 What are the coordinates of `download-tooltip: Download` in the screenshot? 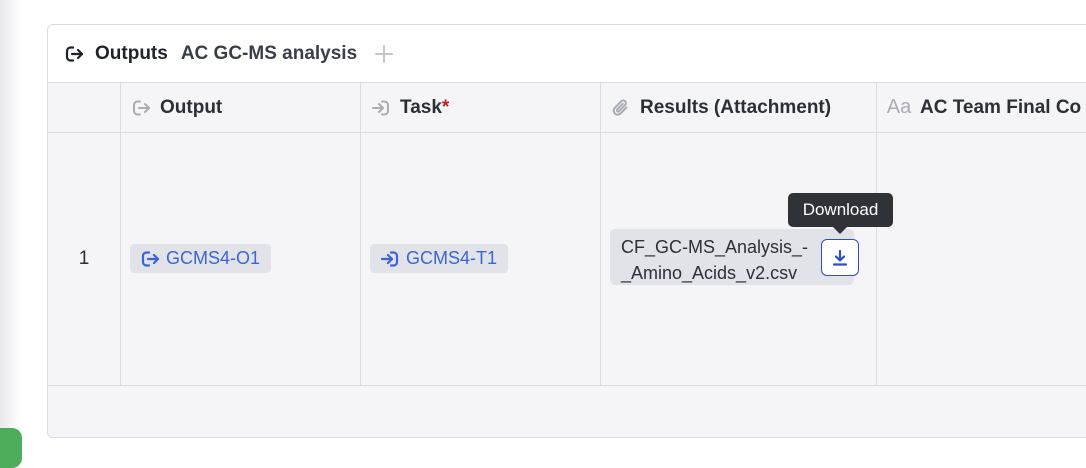 It's located at (840, 210).